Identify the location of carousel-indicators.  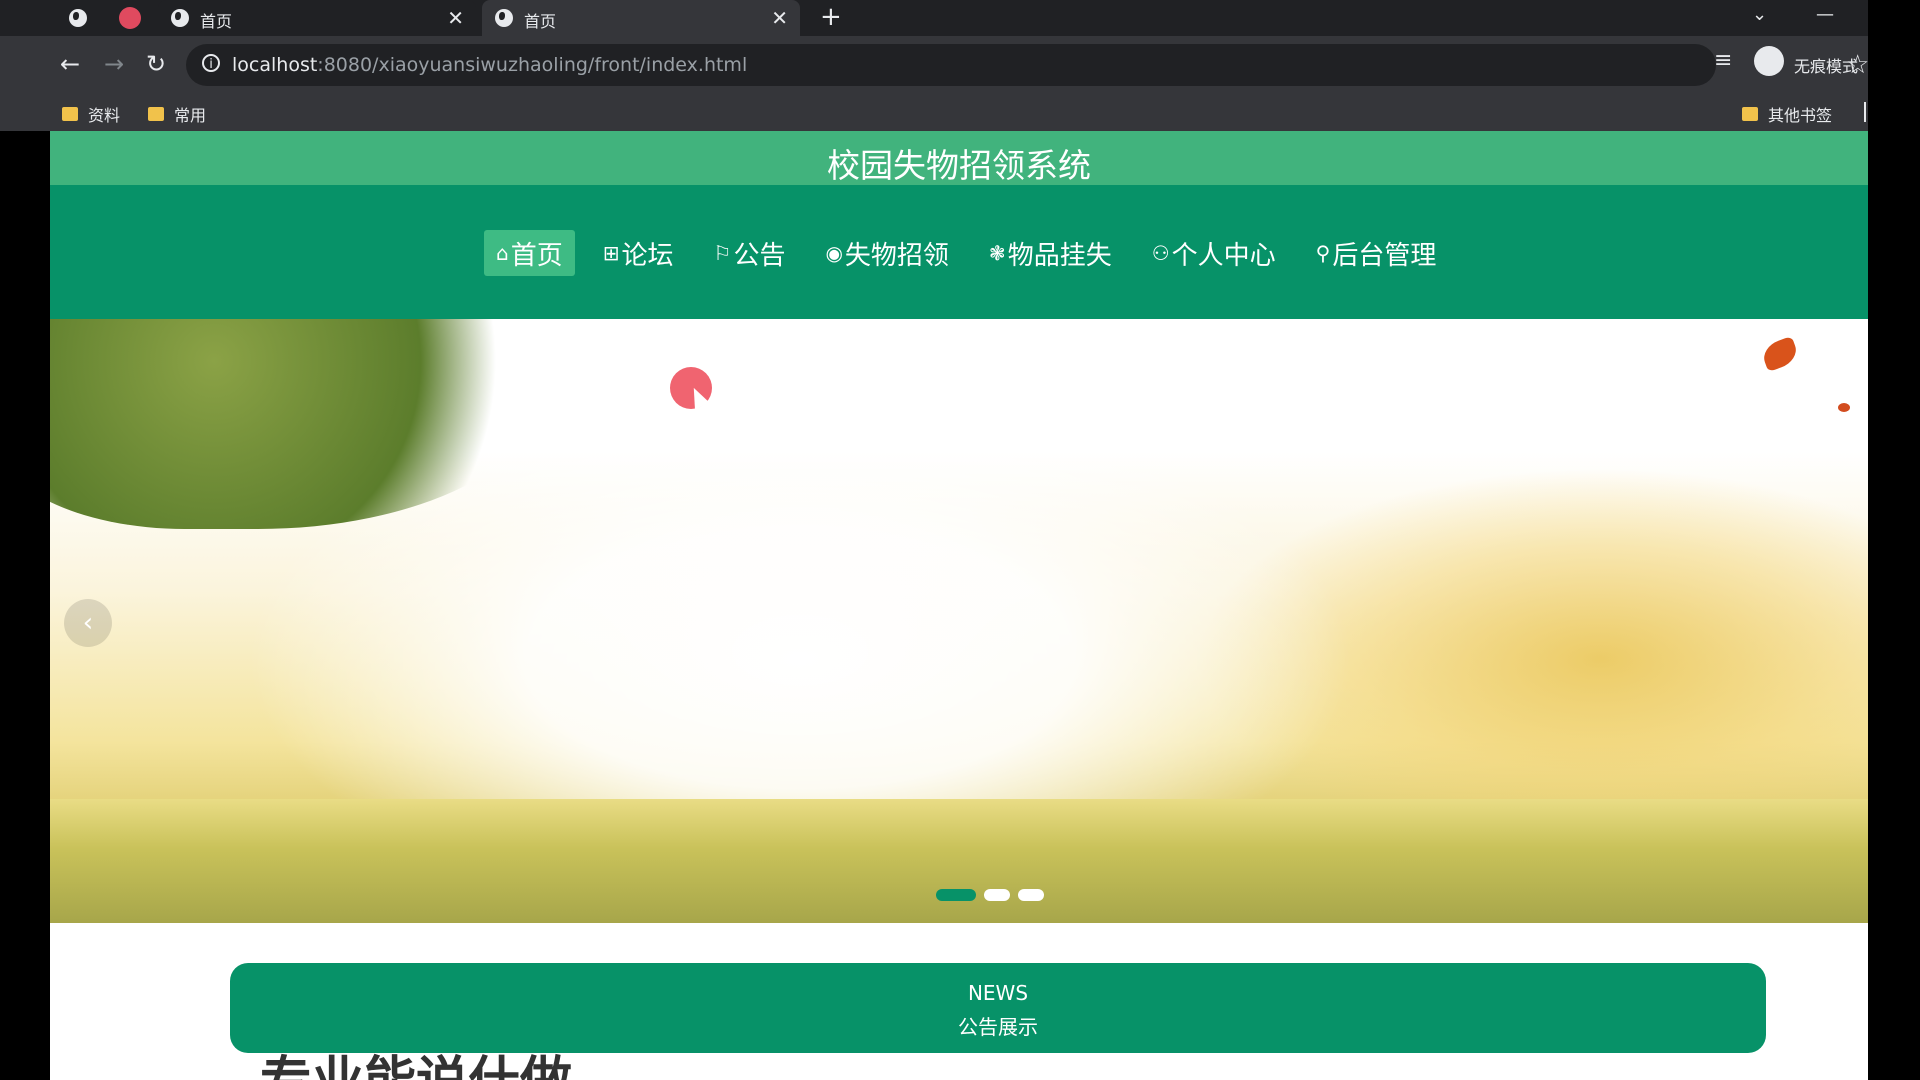
(990, 895).